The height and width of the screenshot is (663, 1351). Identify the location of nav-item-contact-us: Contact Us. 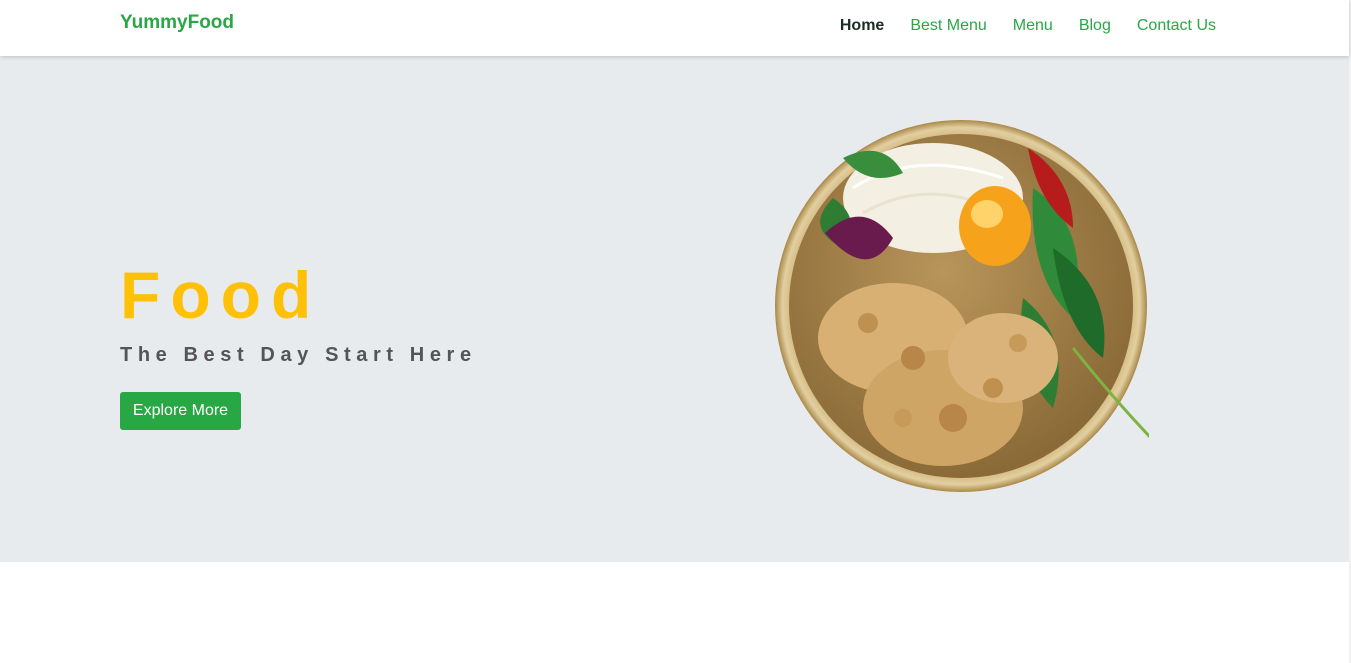
(1176, 26).